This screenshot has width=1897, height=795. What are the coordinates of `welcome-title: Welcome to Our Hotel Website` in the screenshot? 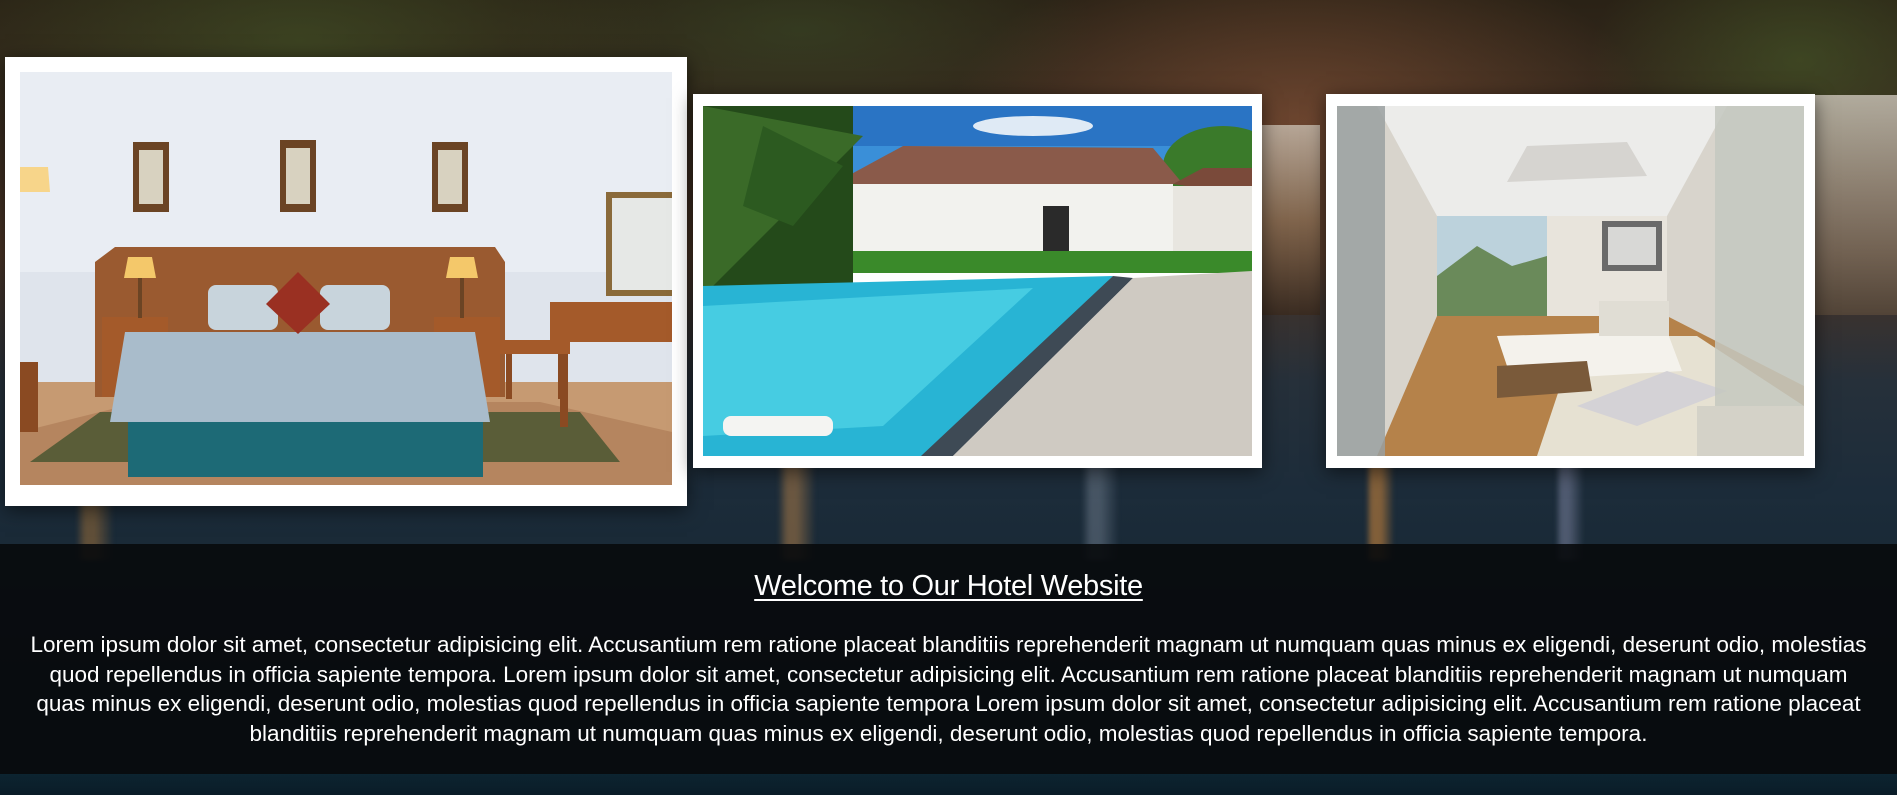 It's located at (948, 586).